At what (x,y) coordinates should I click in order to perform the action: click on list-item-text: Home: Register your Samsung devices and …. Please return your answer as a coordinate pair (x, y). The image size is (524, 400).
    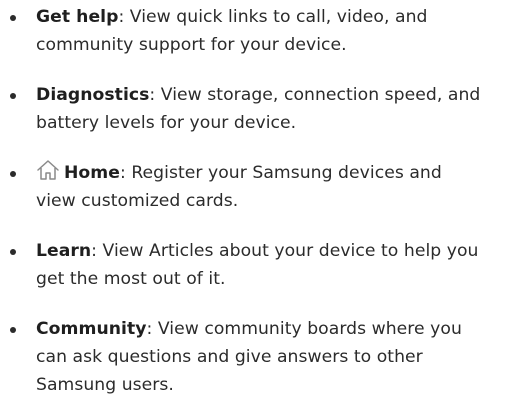
    Looking at the image, I should click on (276, 187).